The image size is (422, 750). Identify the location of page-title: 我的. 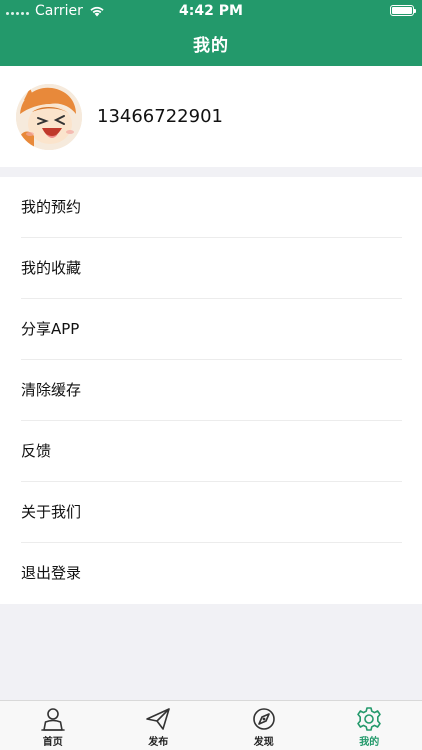
(211, 46).